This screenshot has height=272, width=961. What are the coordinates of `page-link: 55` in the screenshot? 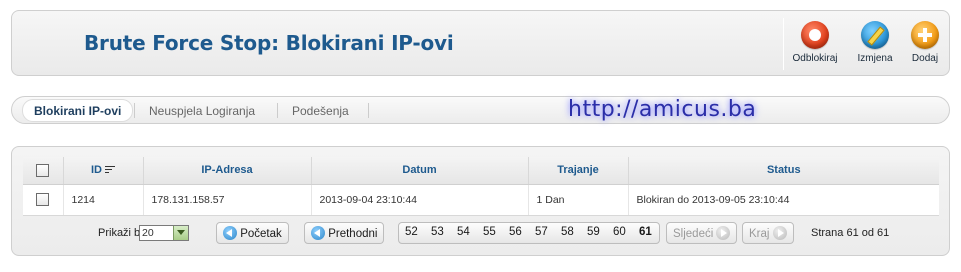 It's located at (496, 232).